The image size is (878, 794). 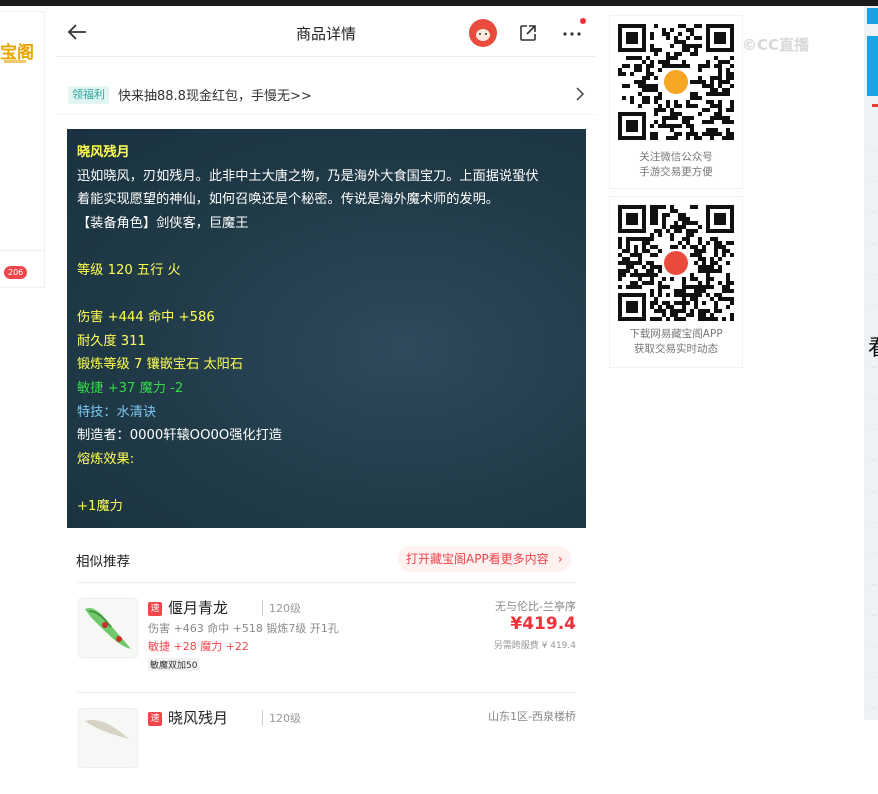 I want to click on item-desc-line: 制造者：0000轩辕OO0O强化打造, so click(x=179, y=436).